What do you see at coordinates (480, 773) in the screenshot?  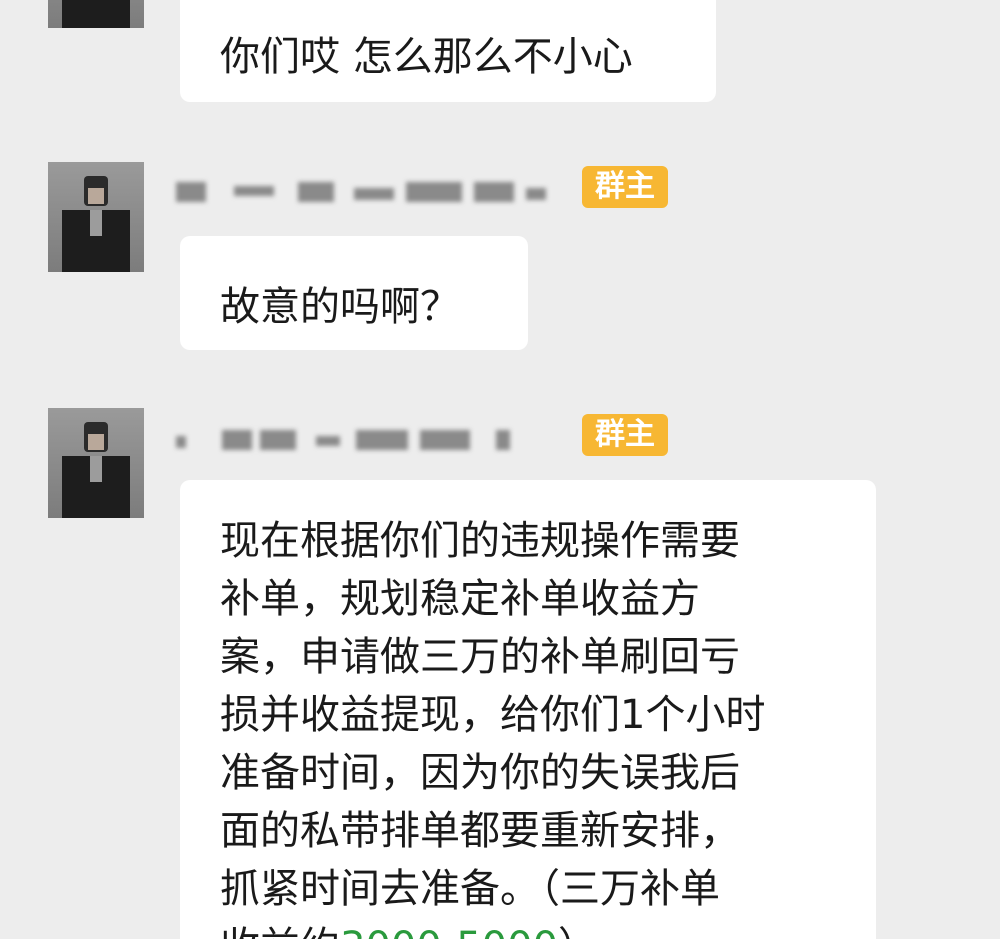 I see `message-line: 准备时间，因为你的失误我后` at bounding box center [480, 773].